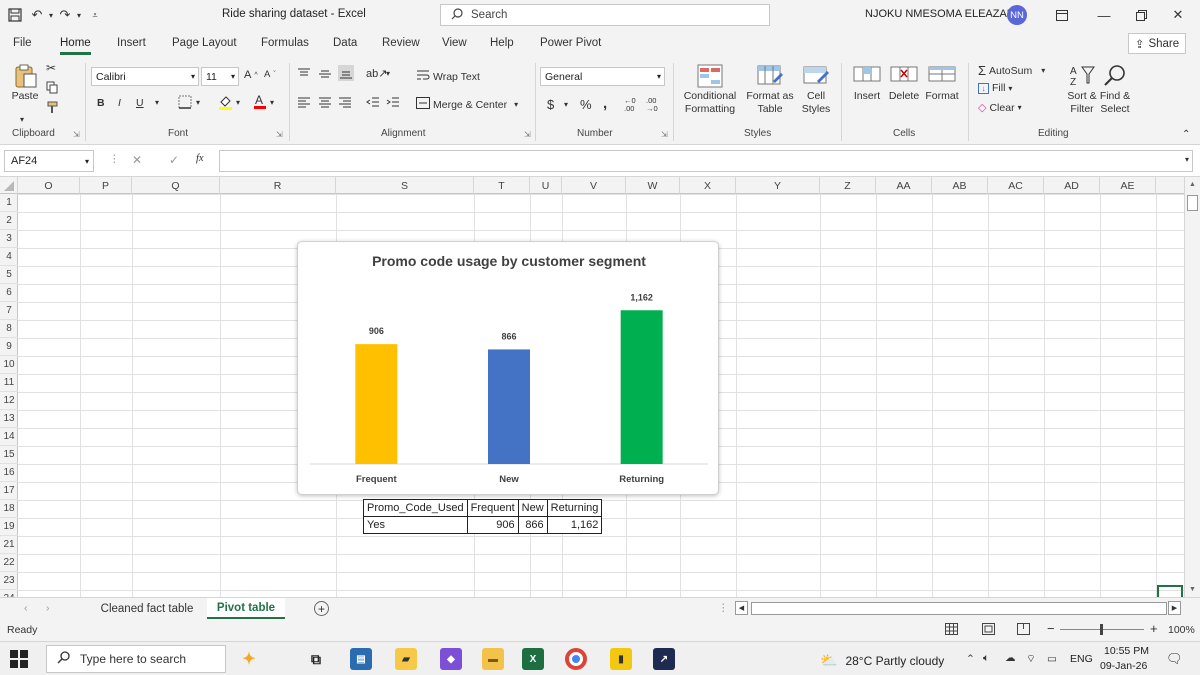 This screenshot has height=675, width=1200. Describe the element at coordinates (942, 83) in the screenshot. I see `format-cells-button: Format` at that location.